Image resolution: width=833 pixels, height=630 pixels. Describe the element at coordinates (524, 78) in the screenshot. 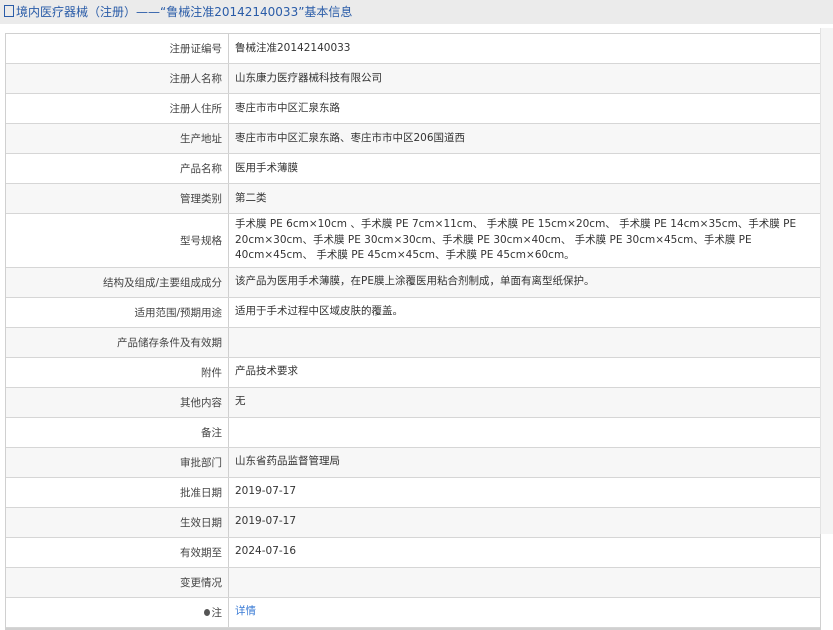

I see `field-value: 山东康力医疗器械科技有限公司` at that location.